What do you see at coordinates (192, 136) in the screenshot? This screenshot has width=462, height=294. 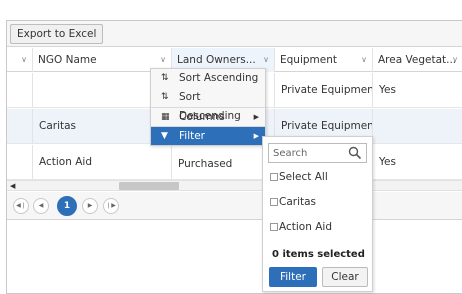 I see `menu-item-label: Filter` at bounding box center [192, 136].